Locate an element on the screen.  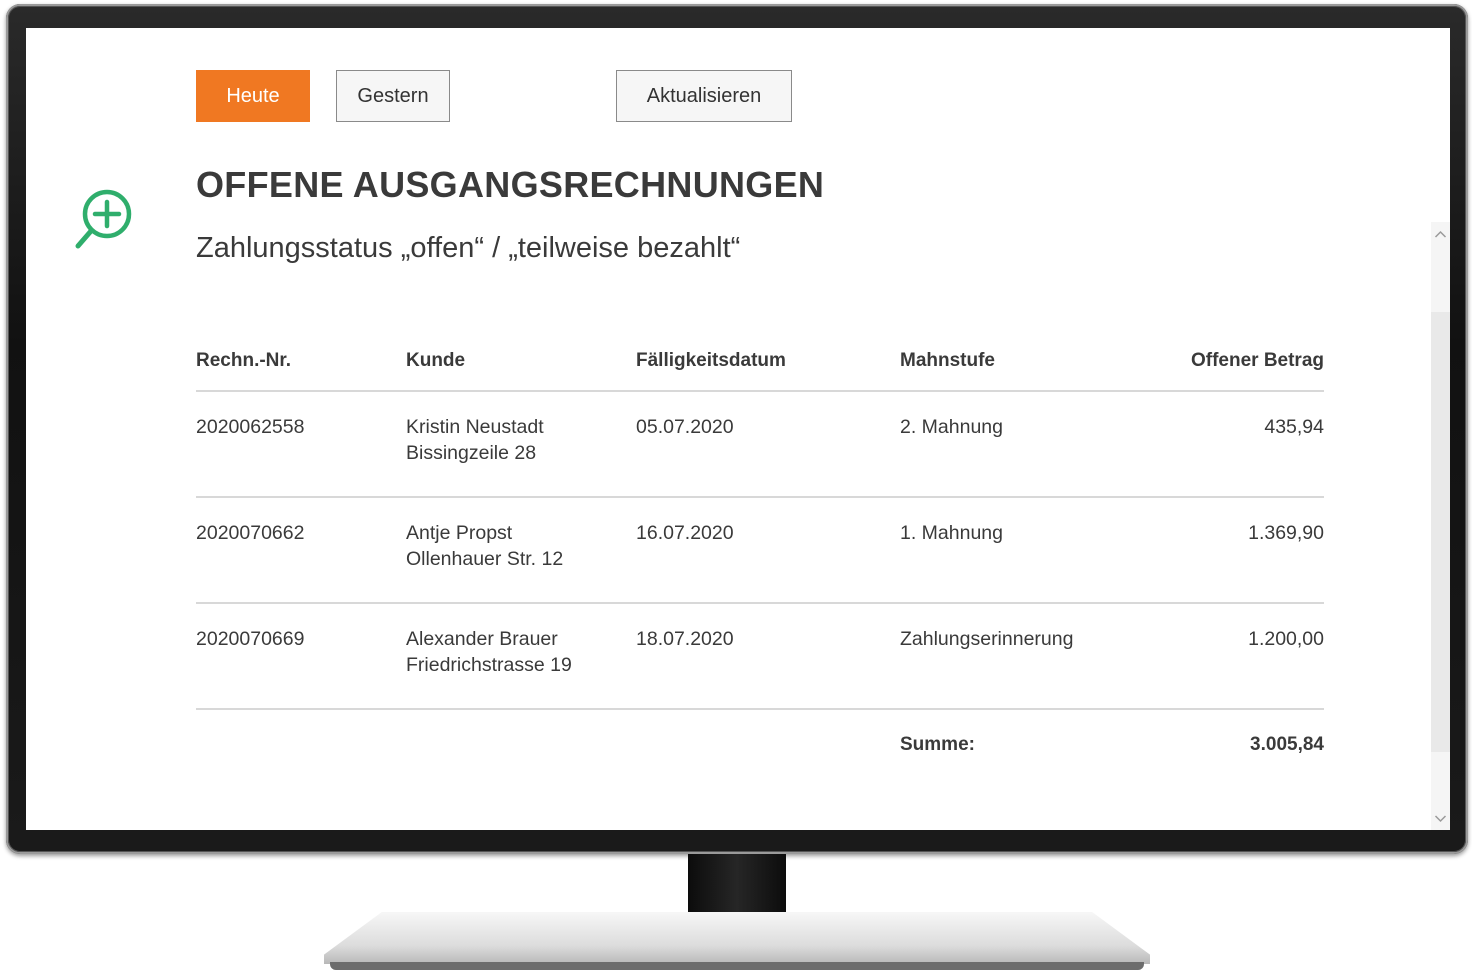
due-date: 18.07.2020 is located at coordinates (685, 639).